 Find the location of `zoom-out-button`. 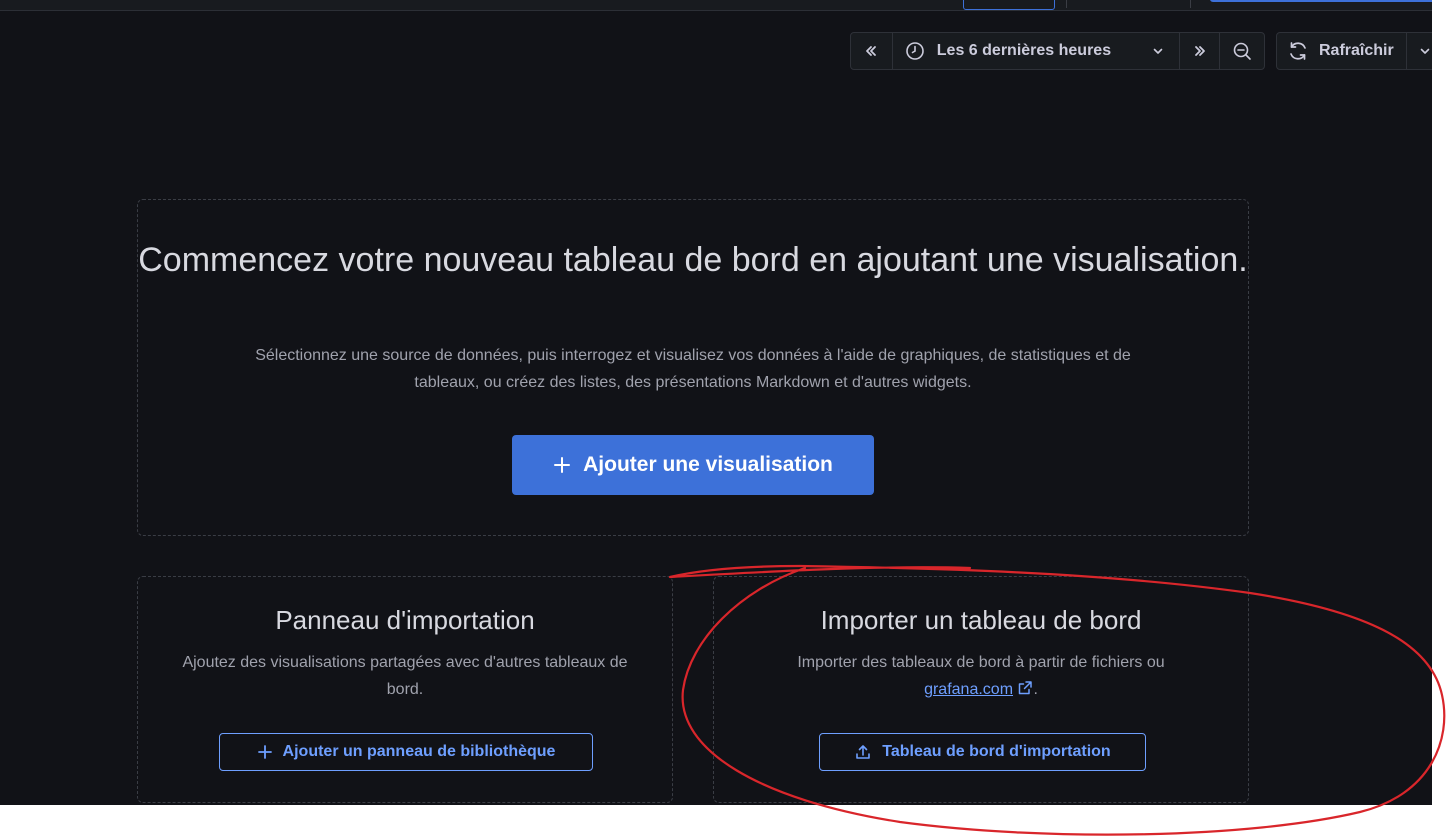

zoom-out-button is located at coordinates (1242, 51).